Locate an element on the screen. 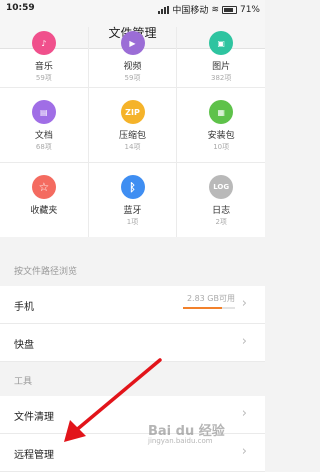 The height and width of the screenshot is (472, 320). category-favorites: ☆ 收藏夹 is located at coordinates (44, 200).